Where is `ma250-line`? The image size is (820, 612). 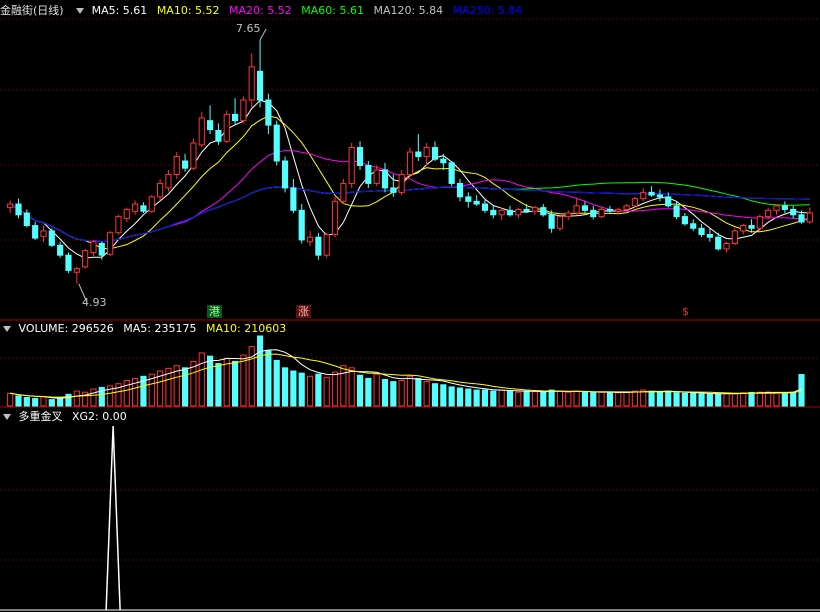
ma250-line is located at coordinates (409, 214).